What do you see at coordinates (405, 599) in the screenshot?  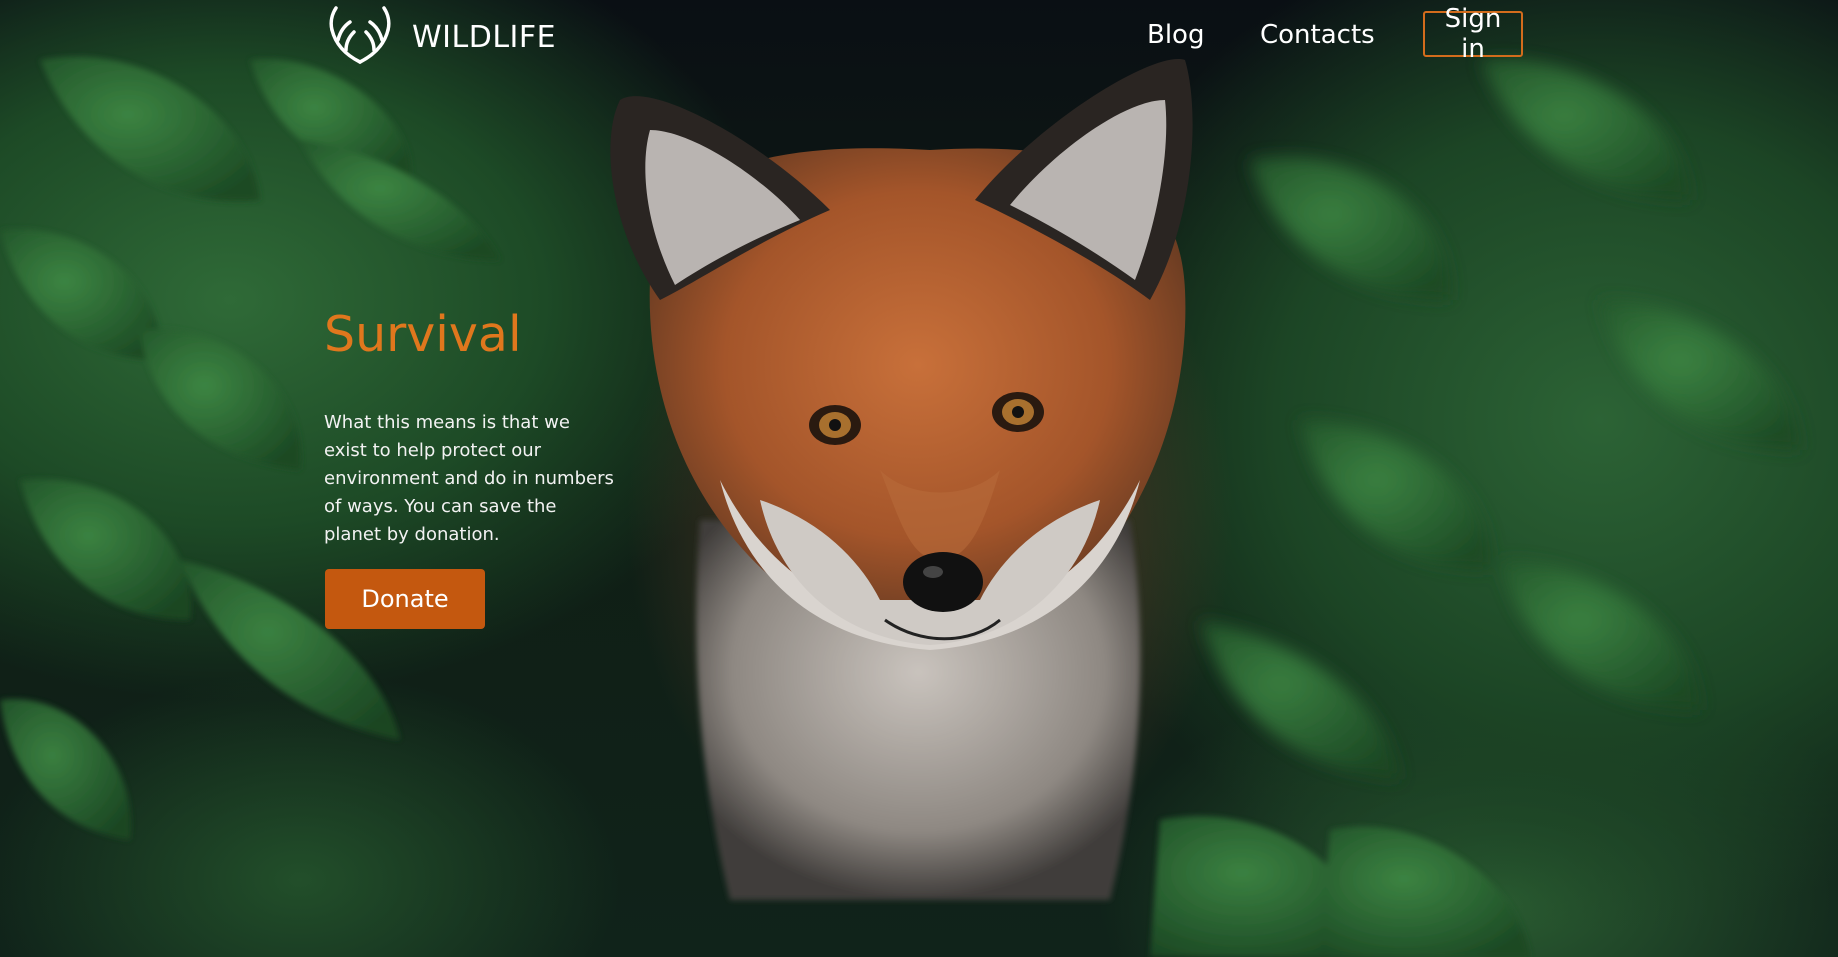 I see `donate-button: Donate` at bounding box center [405, 599].